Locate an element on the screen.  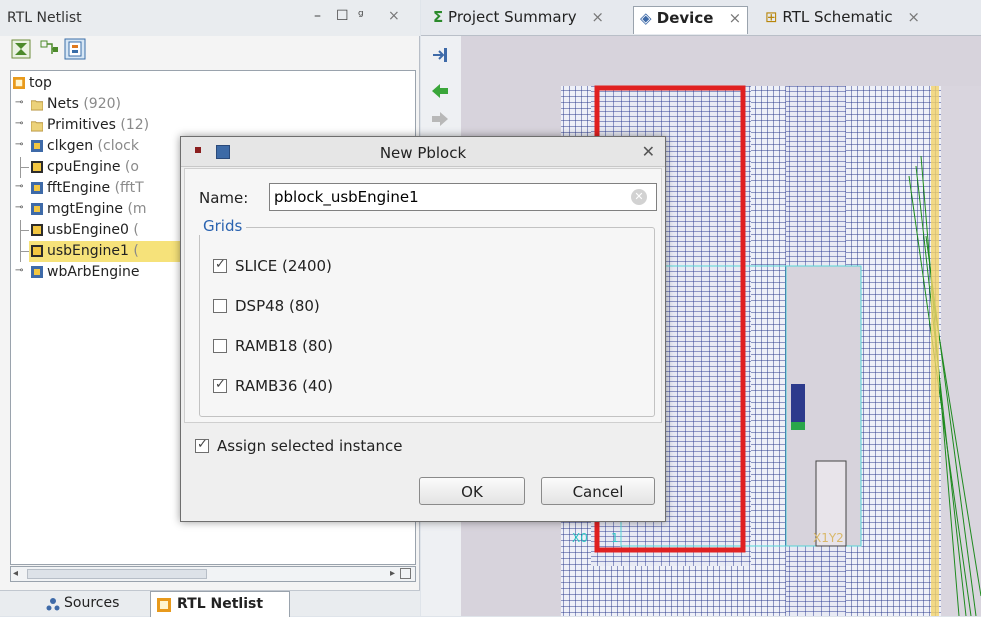
bottom-tabs: Sources RTL Netlist is located at coordinates (210, 603).